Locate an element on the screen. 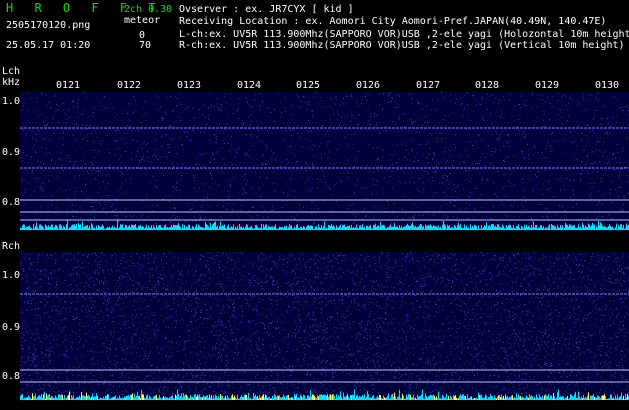  observer-line: Ovserver : ex. JR7CYX [ kid ] is located at coordinates (266, 9).